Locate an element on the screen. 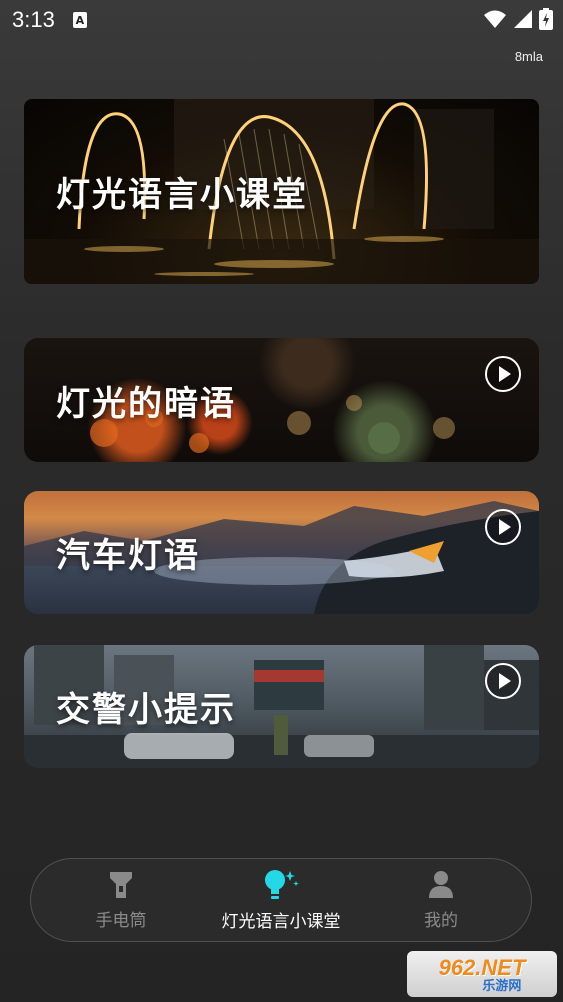 This screenshot has width=563, height=1002. lesson-card-car-lights: 汽车灯语 is located at coordinates (281, 552).